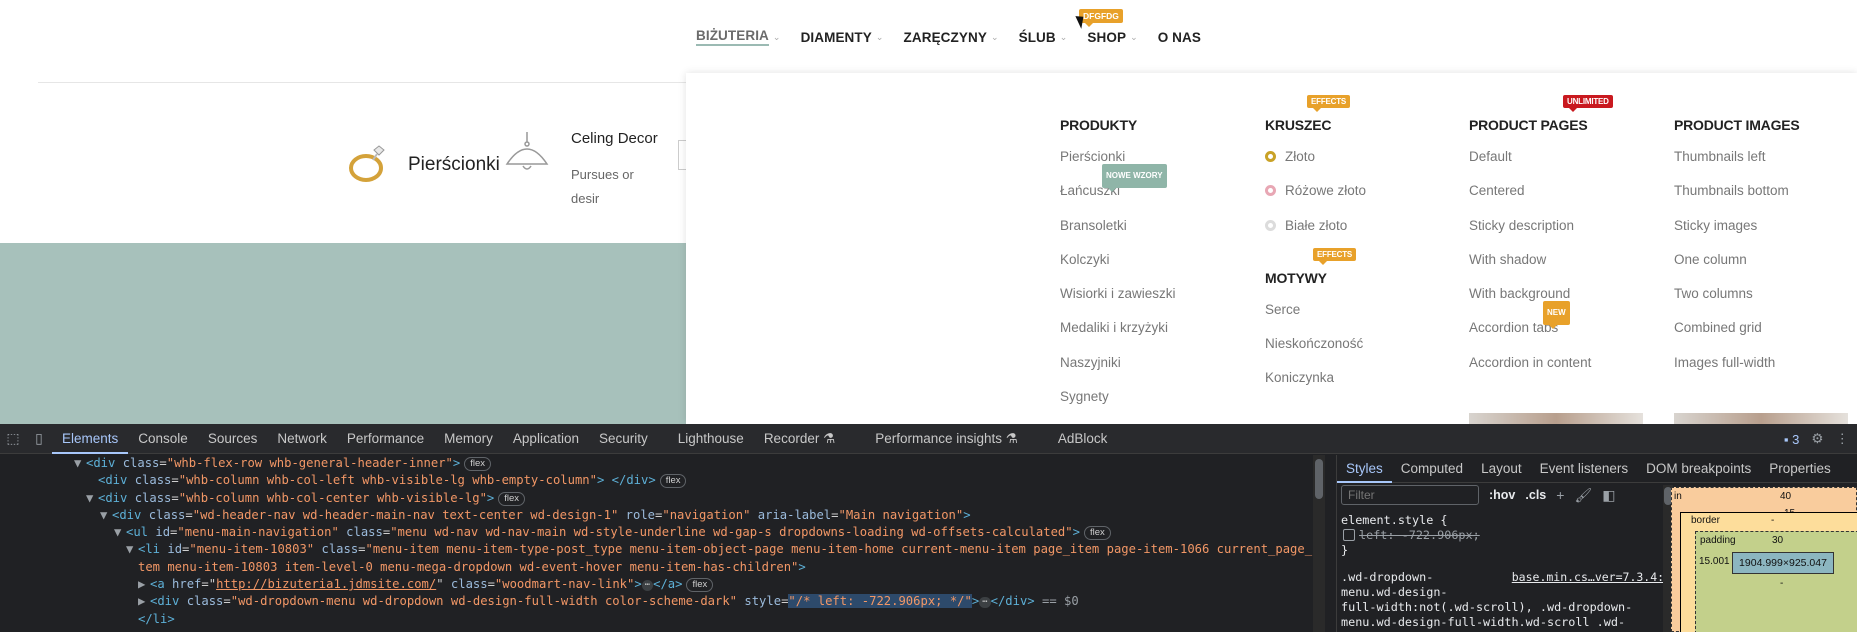  I want to click on menu-link: Koniczynka, so click(1315, 385).